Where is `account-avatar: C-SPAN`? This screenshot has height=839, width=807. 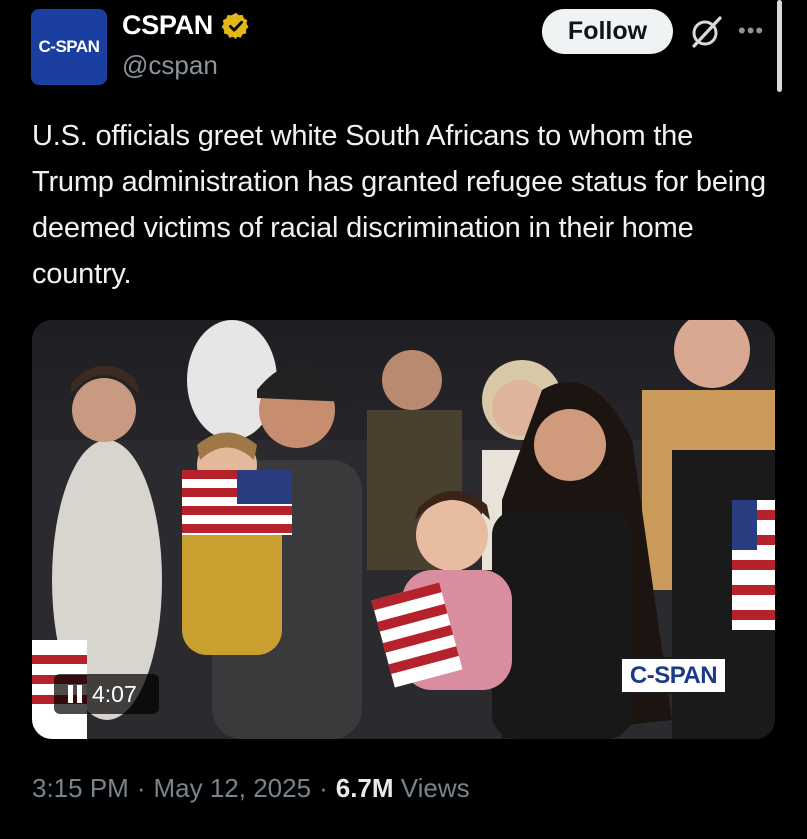 account-avatar: C-SPAN is located at coordinates (69, 47).